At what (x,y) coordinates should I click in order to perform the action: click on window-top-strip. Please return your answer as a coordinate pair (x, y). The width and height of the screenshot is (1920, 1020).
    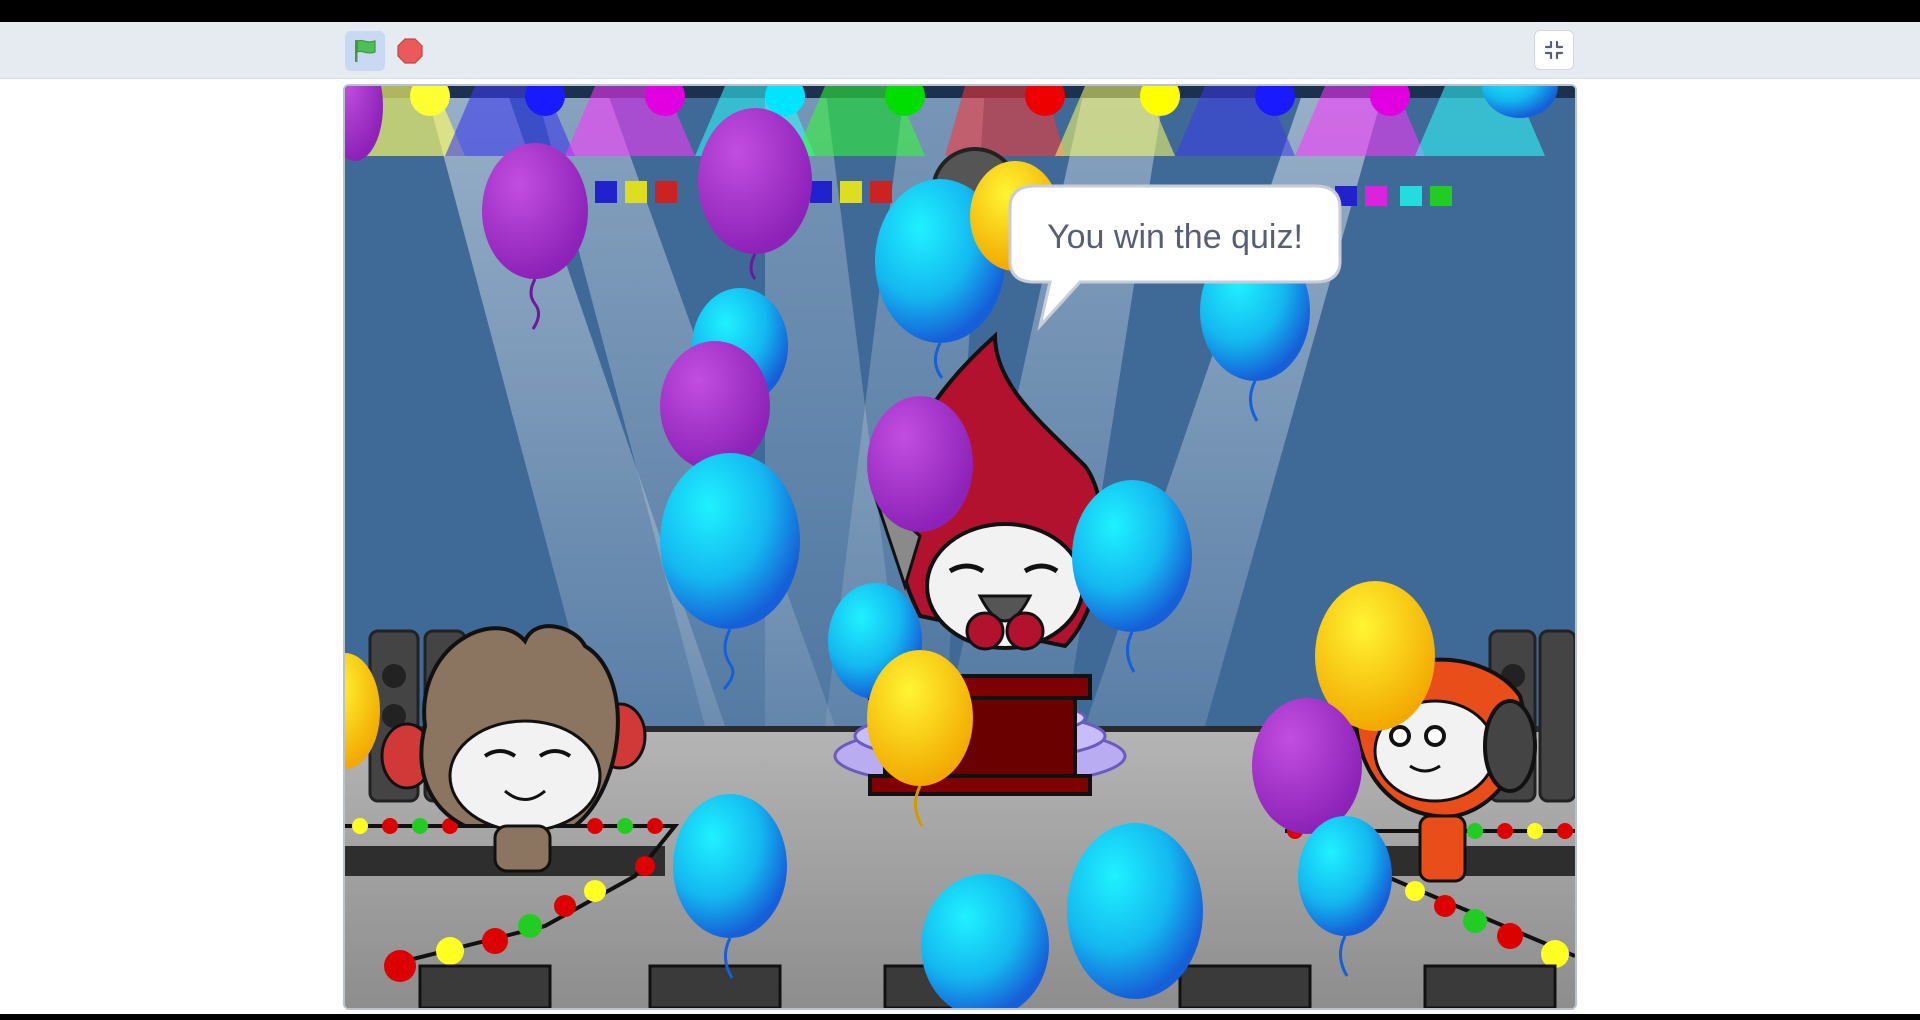
    Looking at the image, I should click on (960, 11).